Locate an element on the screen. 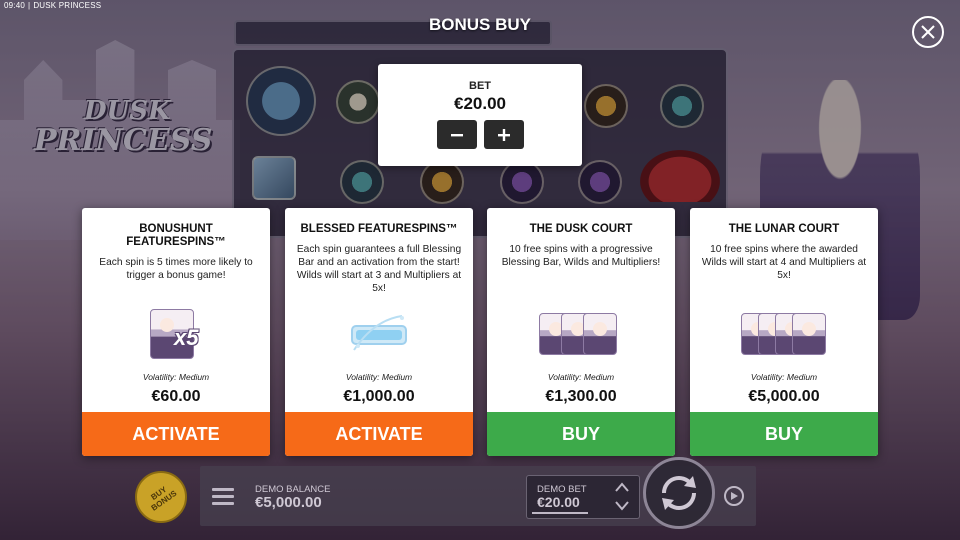 This screenshot has width=960, height=540. balance-value: €5,000.00 is located at coordinates (288, 502).